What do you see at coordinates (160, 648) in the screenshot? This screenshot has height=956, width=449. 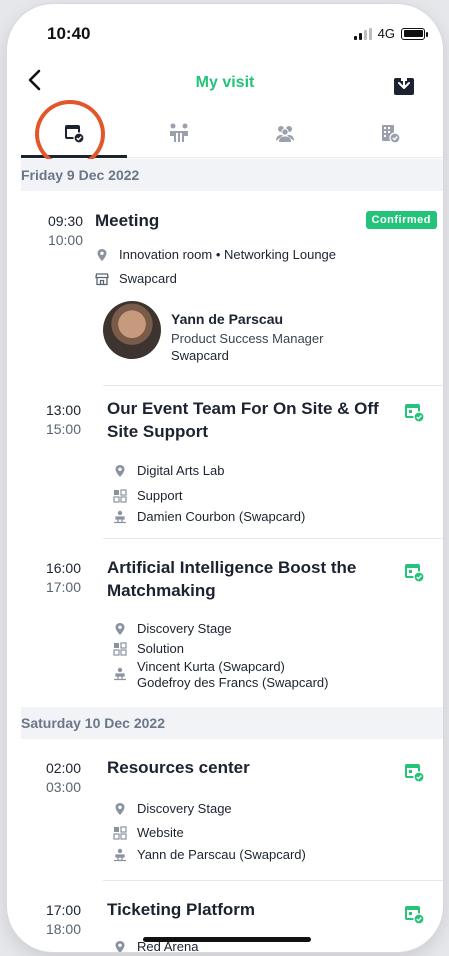 I see `session-category: Solution` at bounding box center [160, 648].